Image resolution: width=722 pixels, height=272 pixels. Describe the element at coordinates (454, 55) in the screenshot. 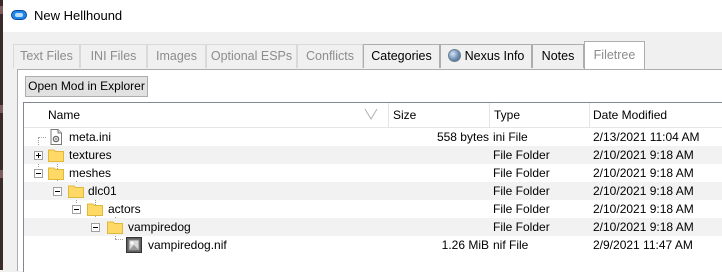

I see `globe-icon` at that location.